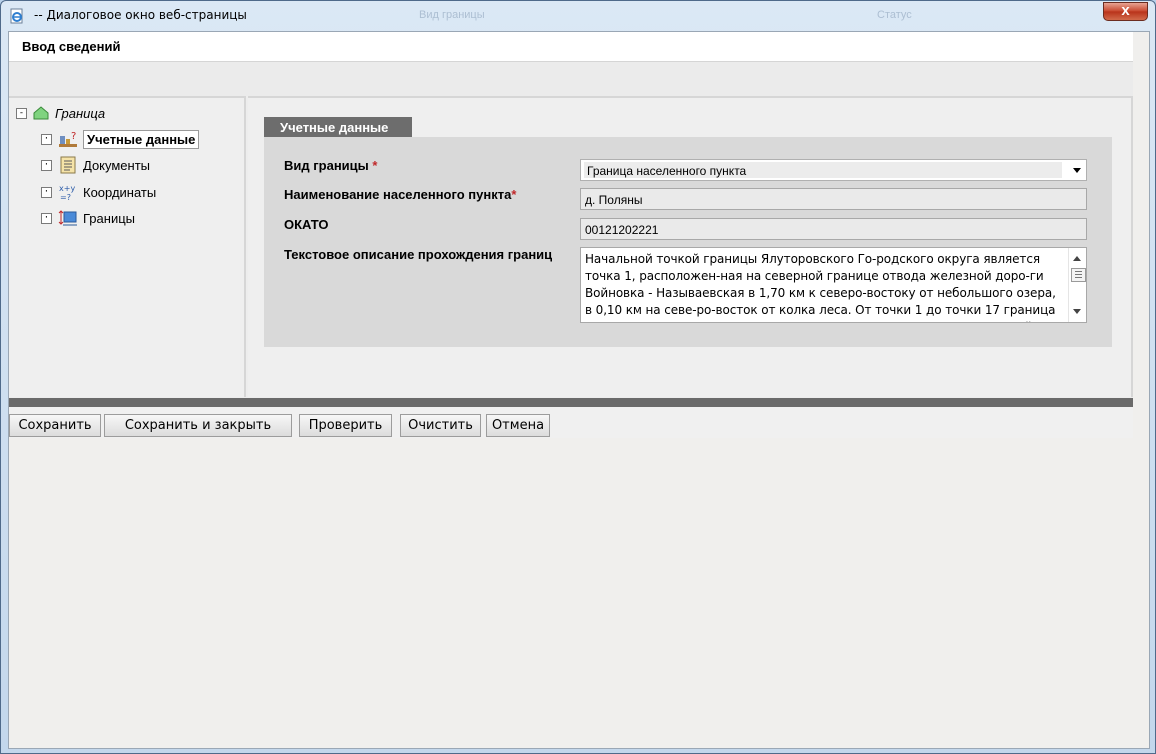  I want to click on svg-text: x+y, so click(67, 188).